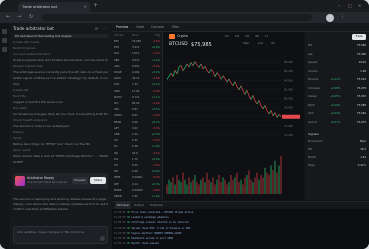 Image resolution: width=369 pixels, height=249 pixels. I want to click on tab-files: Files, so click(175, 27).